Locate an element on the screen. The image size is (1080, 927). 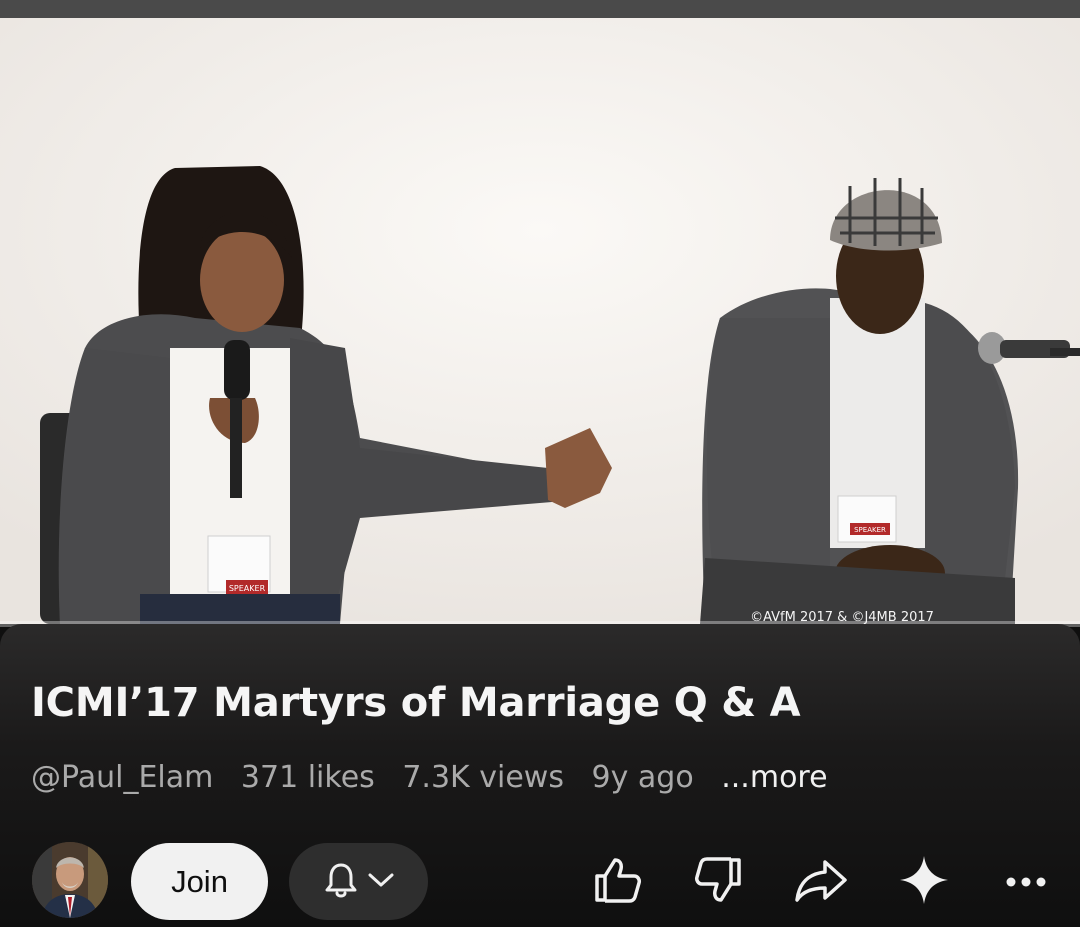
channel-handle: @Paul_Elam is located at coordinates (122, 777).